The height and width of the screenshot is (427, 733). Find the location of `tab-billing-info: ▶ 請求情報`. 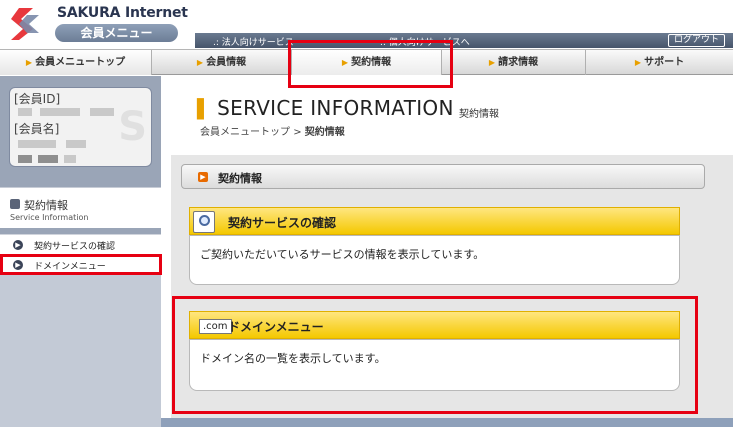

tab-billing-info: ▶ 請求情報 is located at coordinates (514, 62).